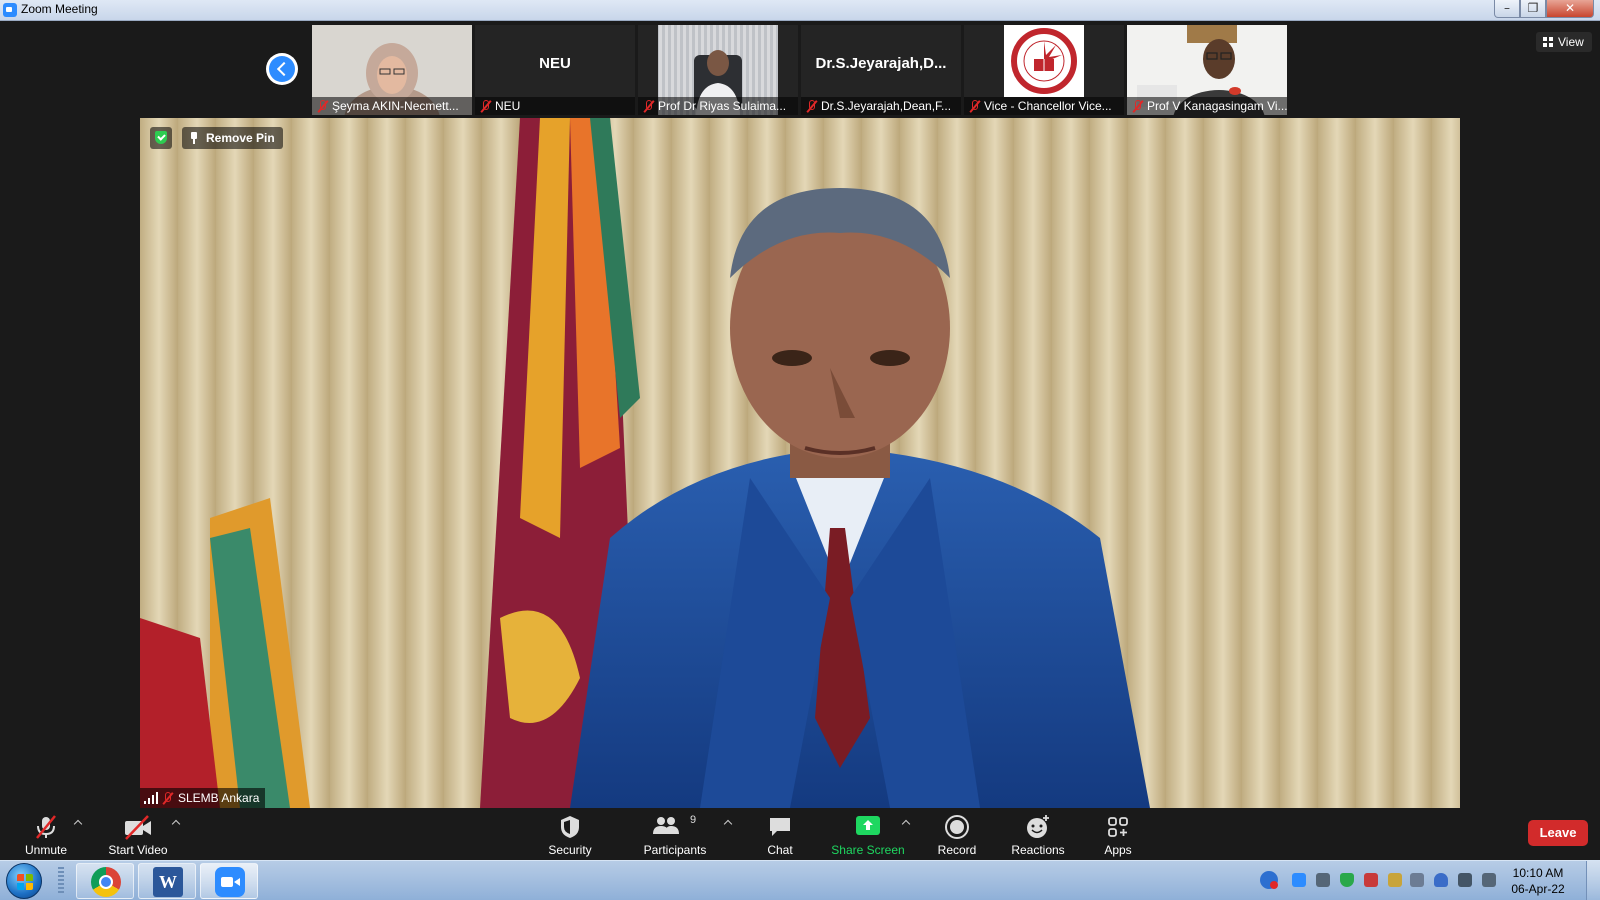  What do you see at coordinates (570, 827) in the screenshot?
I see `shield-icon` at bounding box center [570, 827].